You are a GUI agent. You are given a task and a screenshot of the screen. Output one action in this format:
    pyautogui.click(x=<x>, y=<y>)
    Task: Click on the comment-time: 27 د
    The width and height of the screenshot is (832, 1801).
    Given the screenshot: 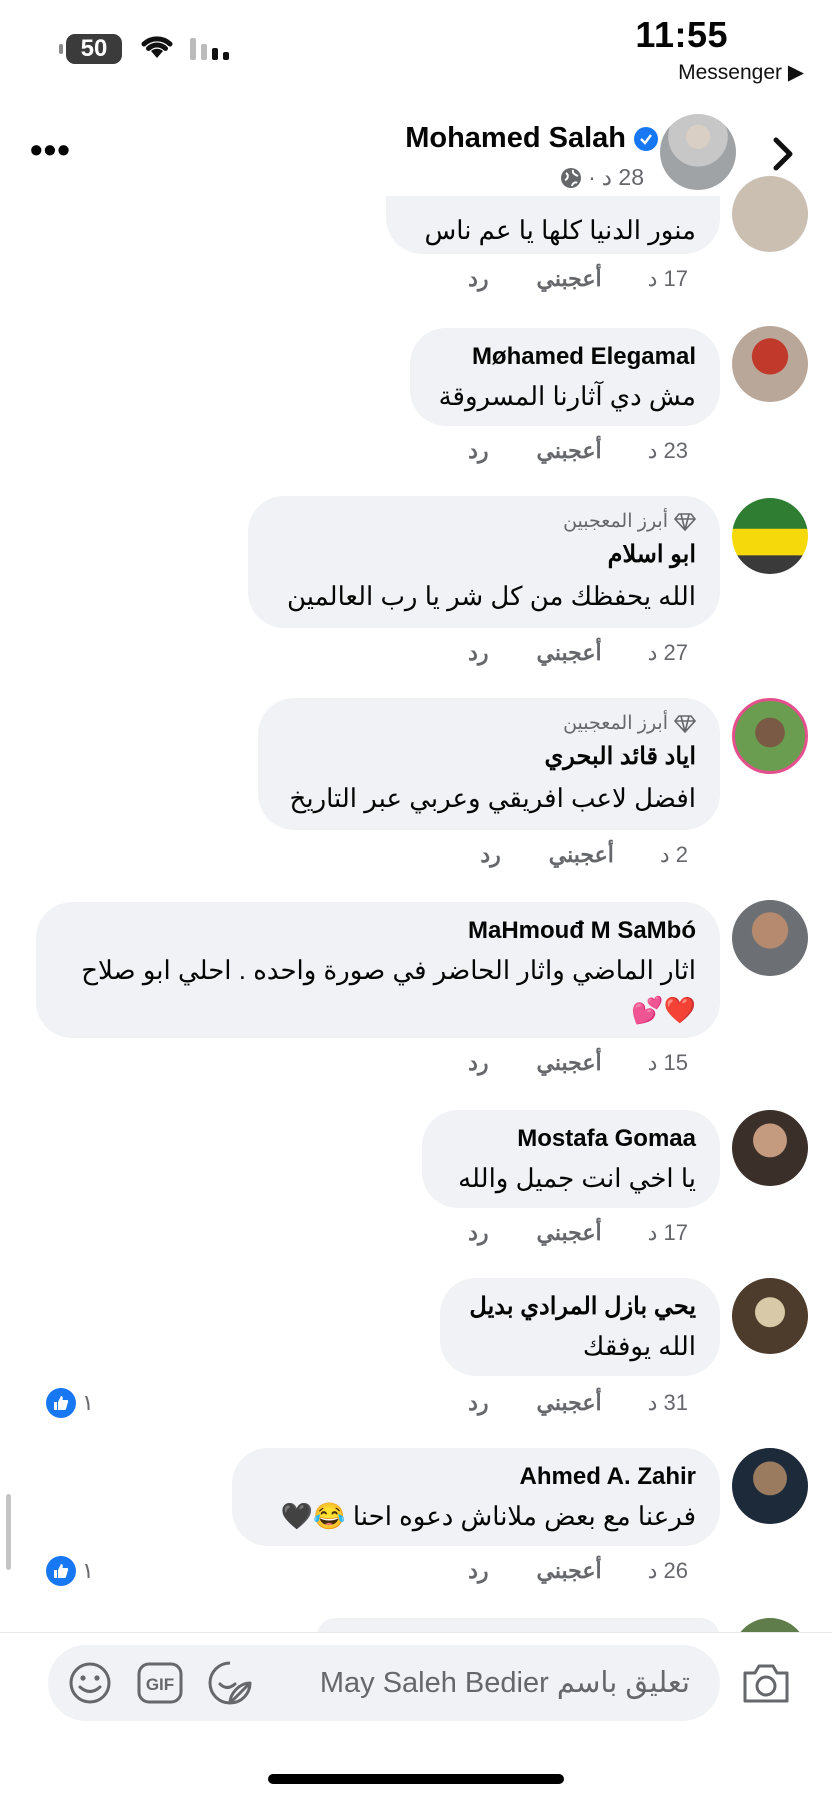 What is the action you would take?
    pyautogui.click(x=667, y=652)
    